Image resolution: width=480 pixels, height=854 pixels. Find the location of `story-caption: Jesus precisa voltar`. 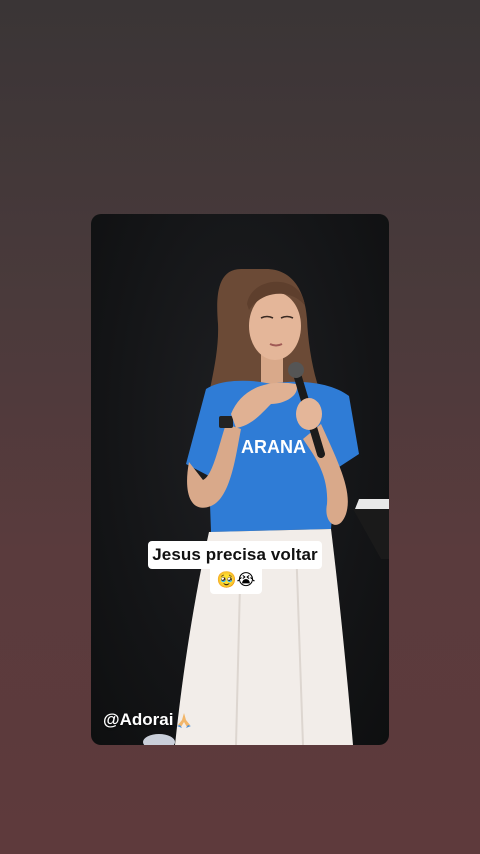

story-caption: Jesus precisa voltar is located at coordinates (235, 555).